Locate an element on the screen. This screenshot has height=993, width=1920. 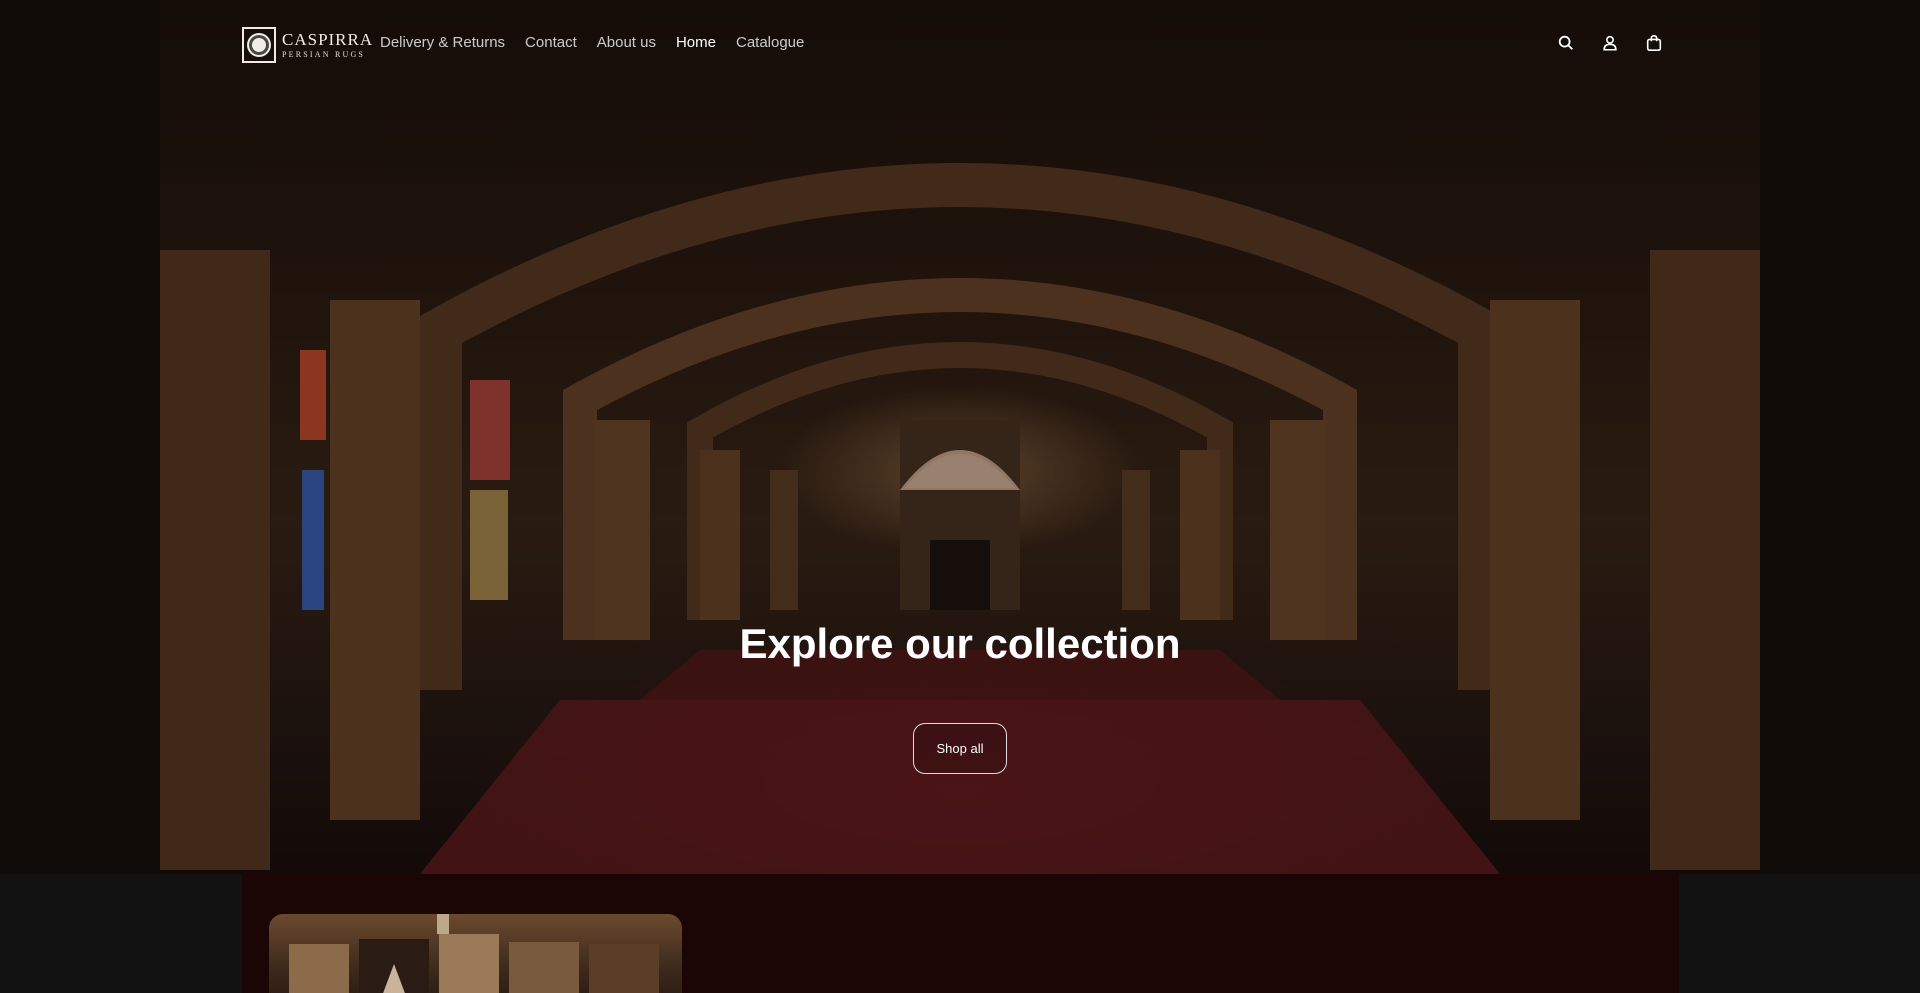
nav-catalogue: Catalogue is located at coordinates (770, 42).